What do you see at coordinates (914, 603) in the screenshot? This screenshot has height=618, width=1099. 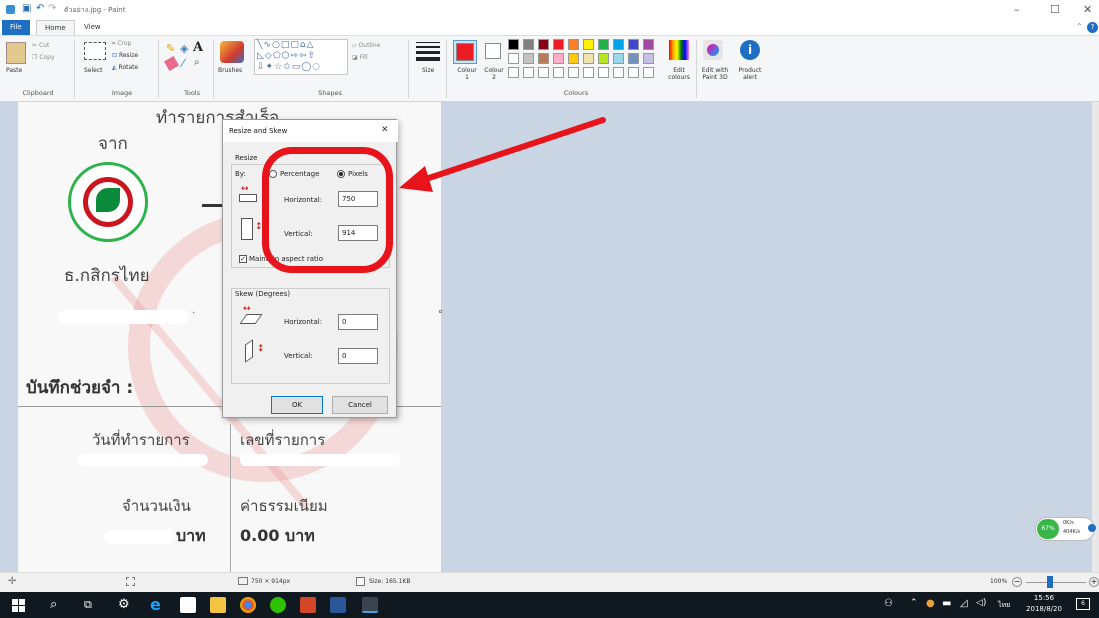 I see `show-hidden-icons: ⌃` at bounding box center [914, 603].